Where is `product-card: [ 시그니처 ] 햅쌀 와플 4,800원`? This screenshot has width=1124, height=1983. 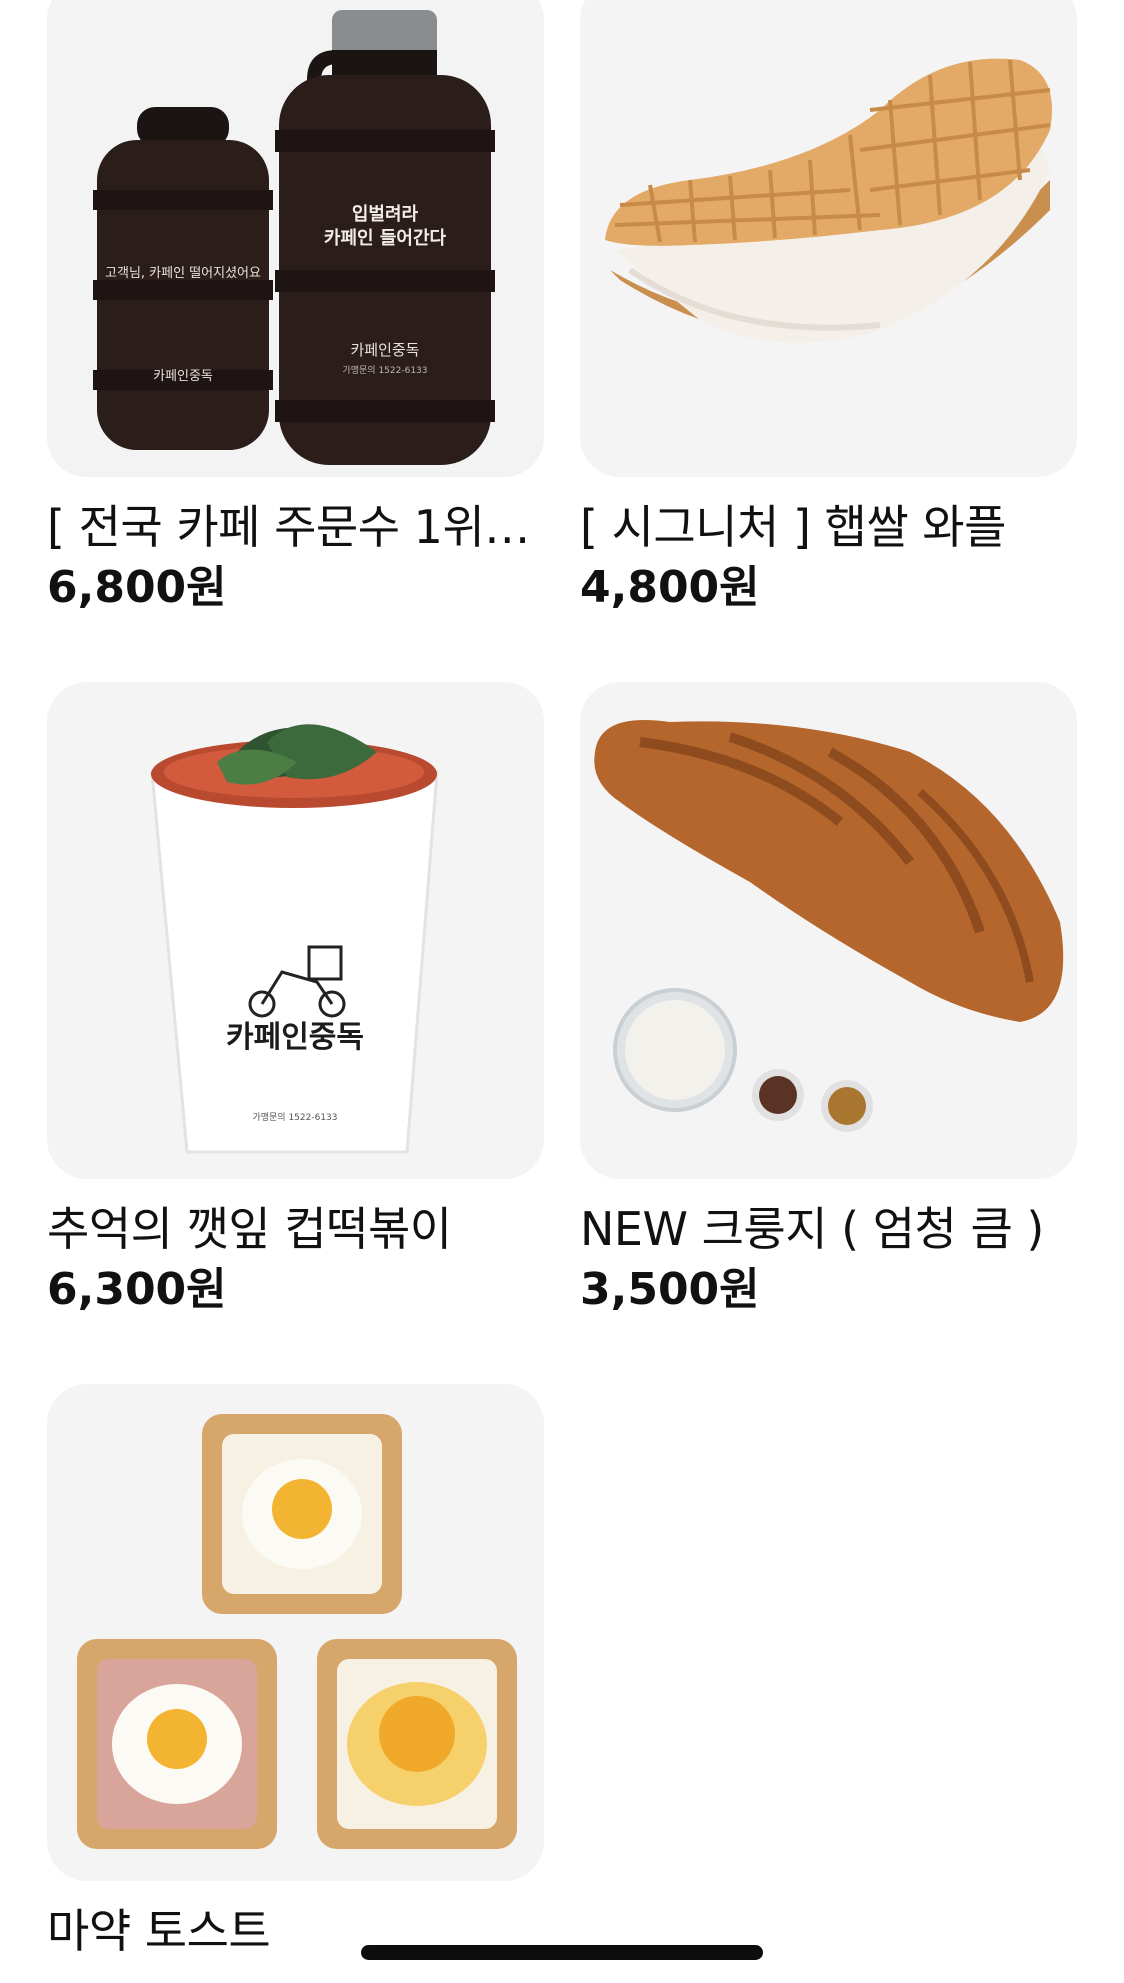
product-card: [ 시그니처 ] 햅쌀 와플 4,800원 is located at coordinates (828, 308).